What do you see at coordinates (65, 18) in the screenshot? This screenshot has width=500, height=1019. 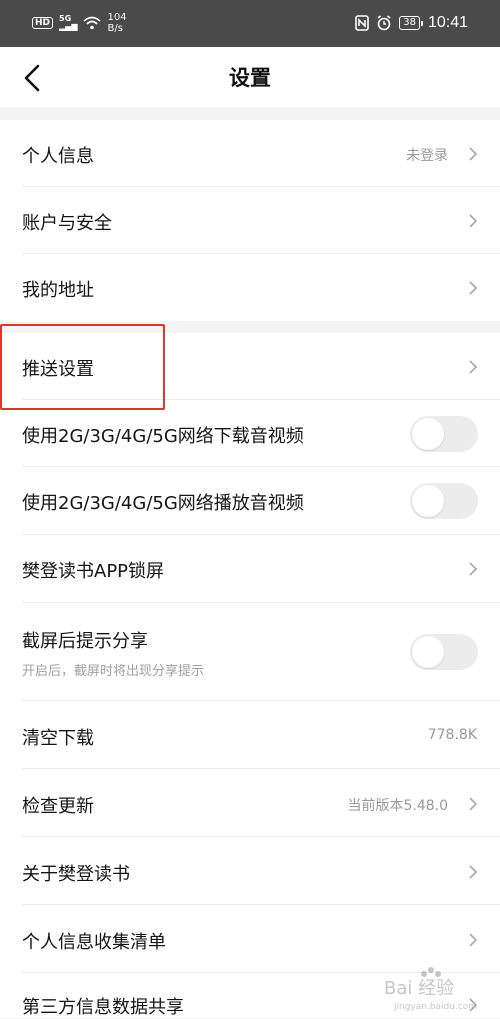 I see `network-type: 5G` at bounding box center [65, 18].